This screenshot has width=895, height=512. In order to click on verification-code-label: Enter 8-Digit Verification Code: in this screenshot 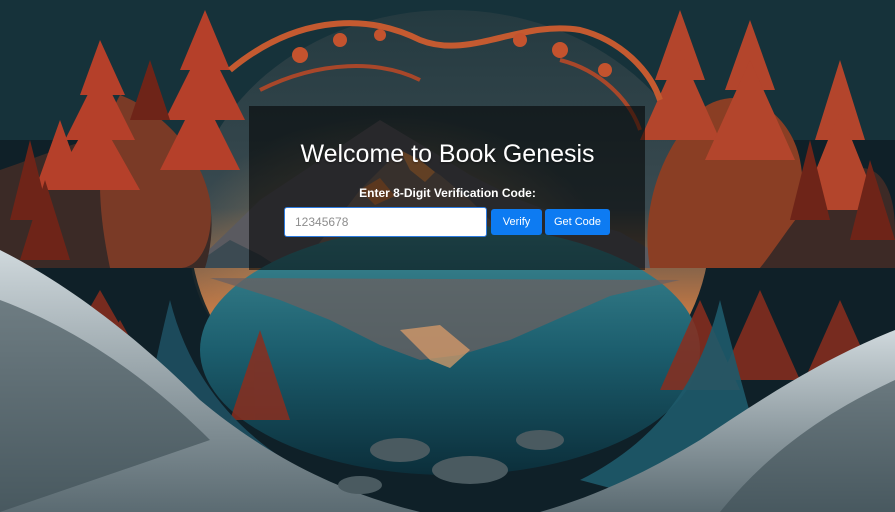, I will do `click(447, 193)`.